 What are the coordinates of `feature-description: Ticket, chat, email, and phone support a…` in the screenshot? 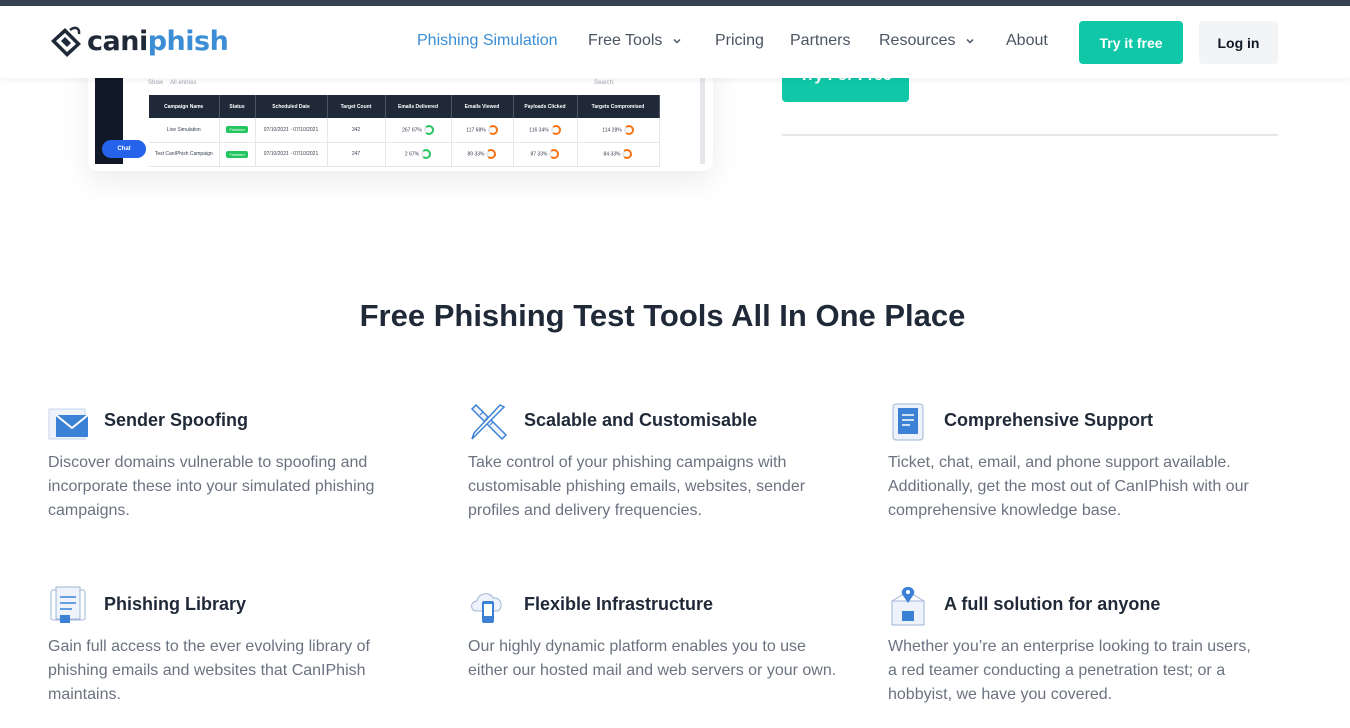 It's located at (1068, 486).